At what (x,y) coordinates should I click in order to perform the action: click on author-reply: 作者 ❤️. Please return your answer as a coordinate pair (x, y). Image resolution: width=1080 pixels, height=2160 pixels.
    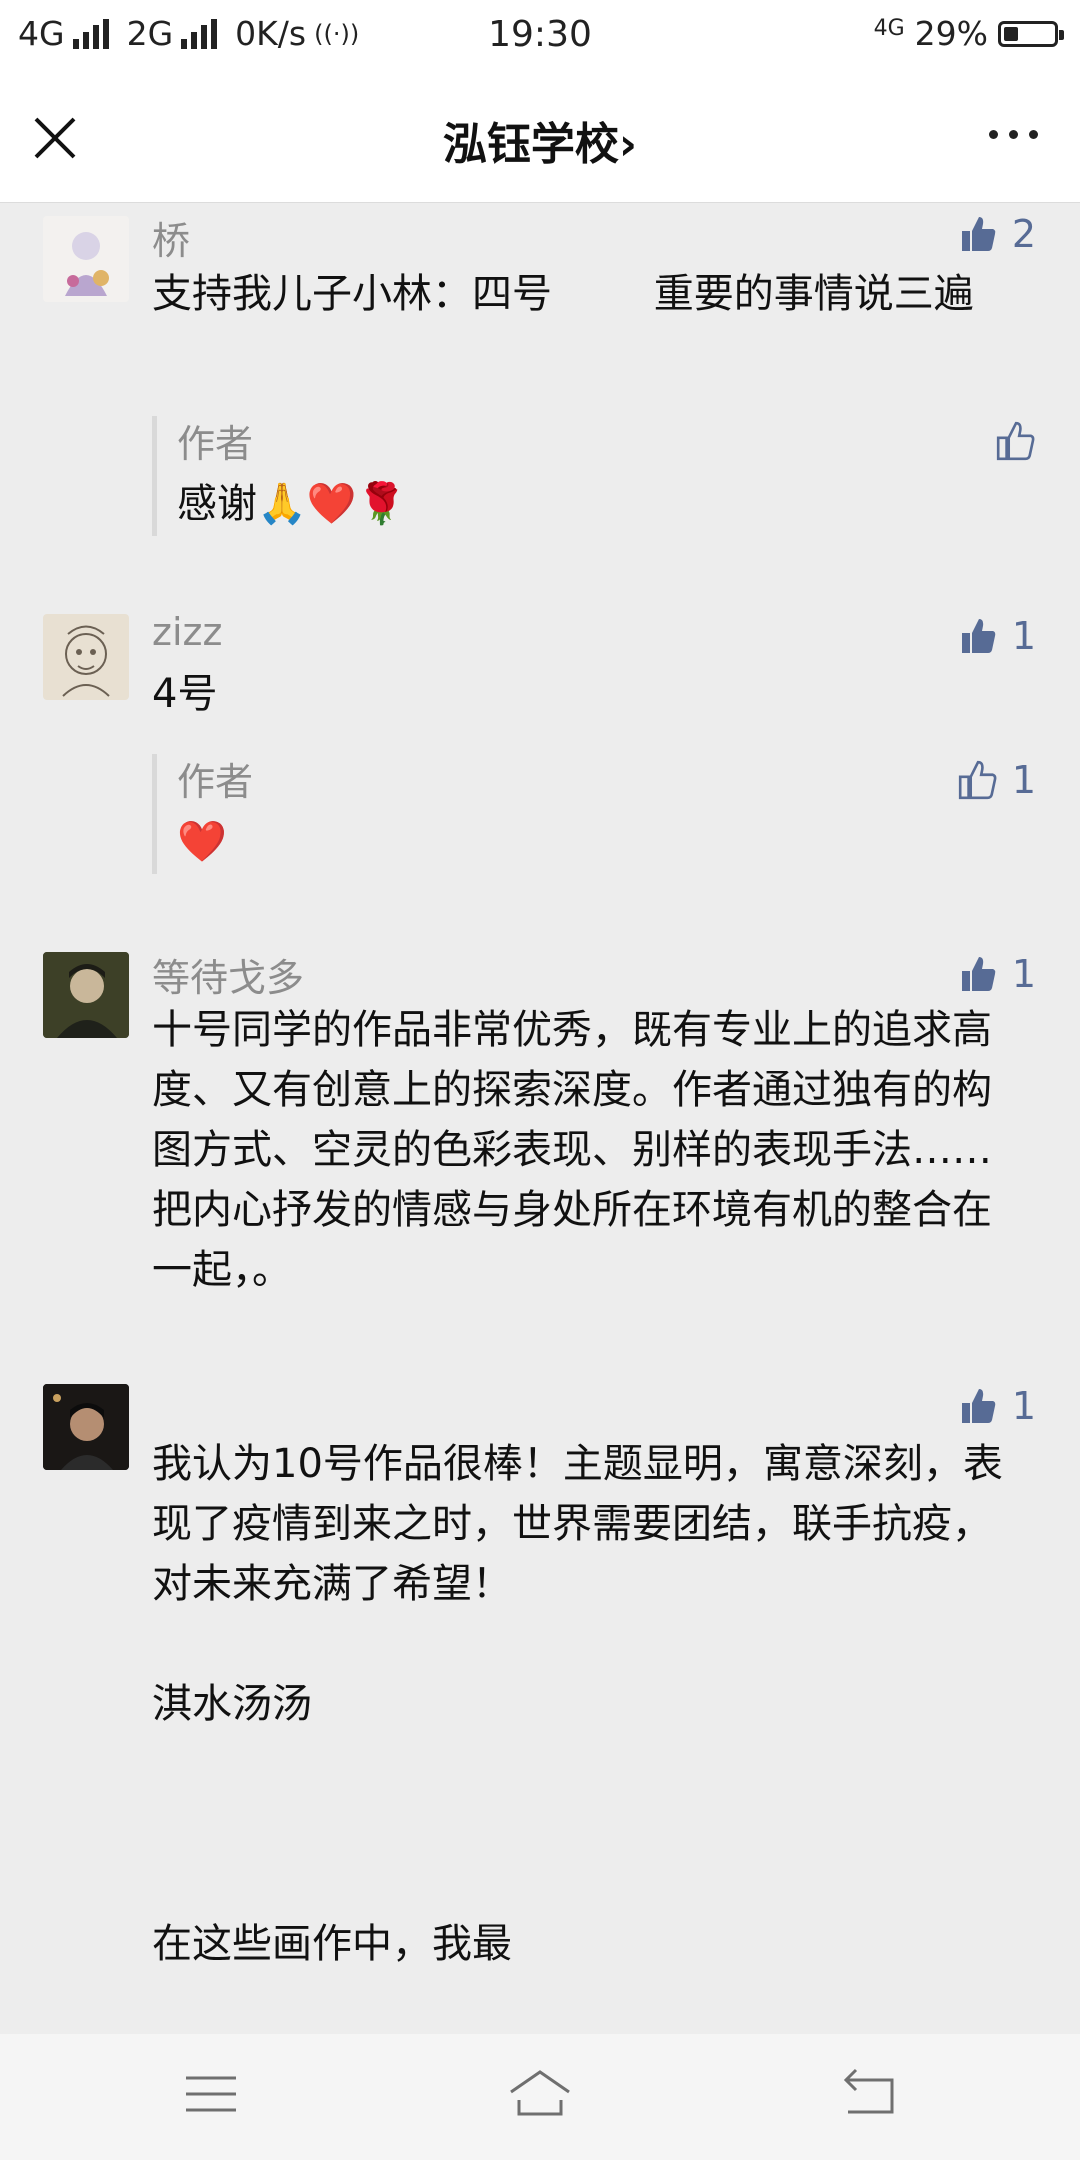
    Looking at the image, I should click on (592, 814).